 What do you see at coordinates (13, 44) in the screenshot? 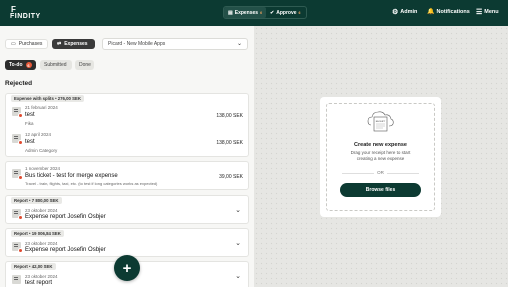
I see `card-icon: ▭` at bounding box center [13, 44].